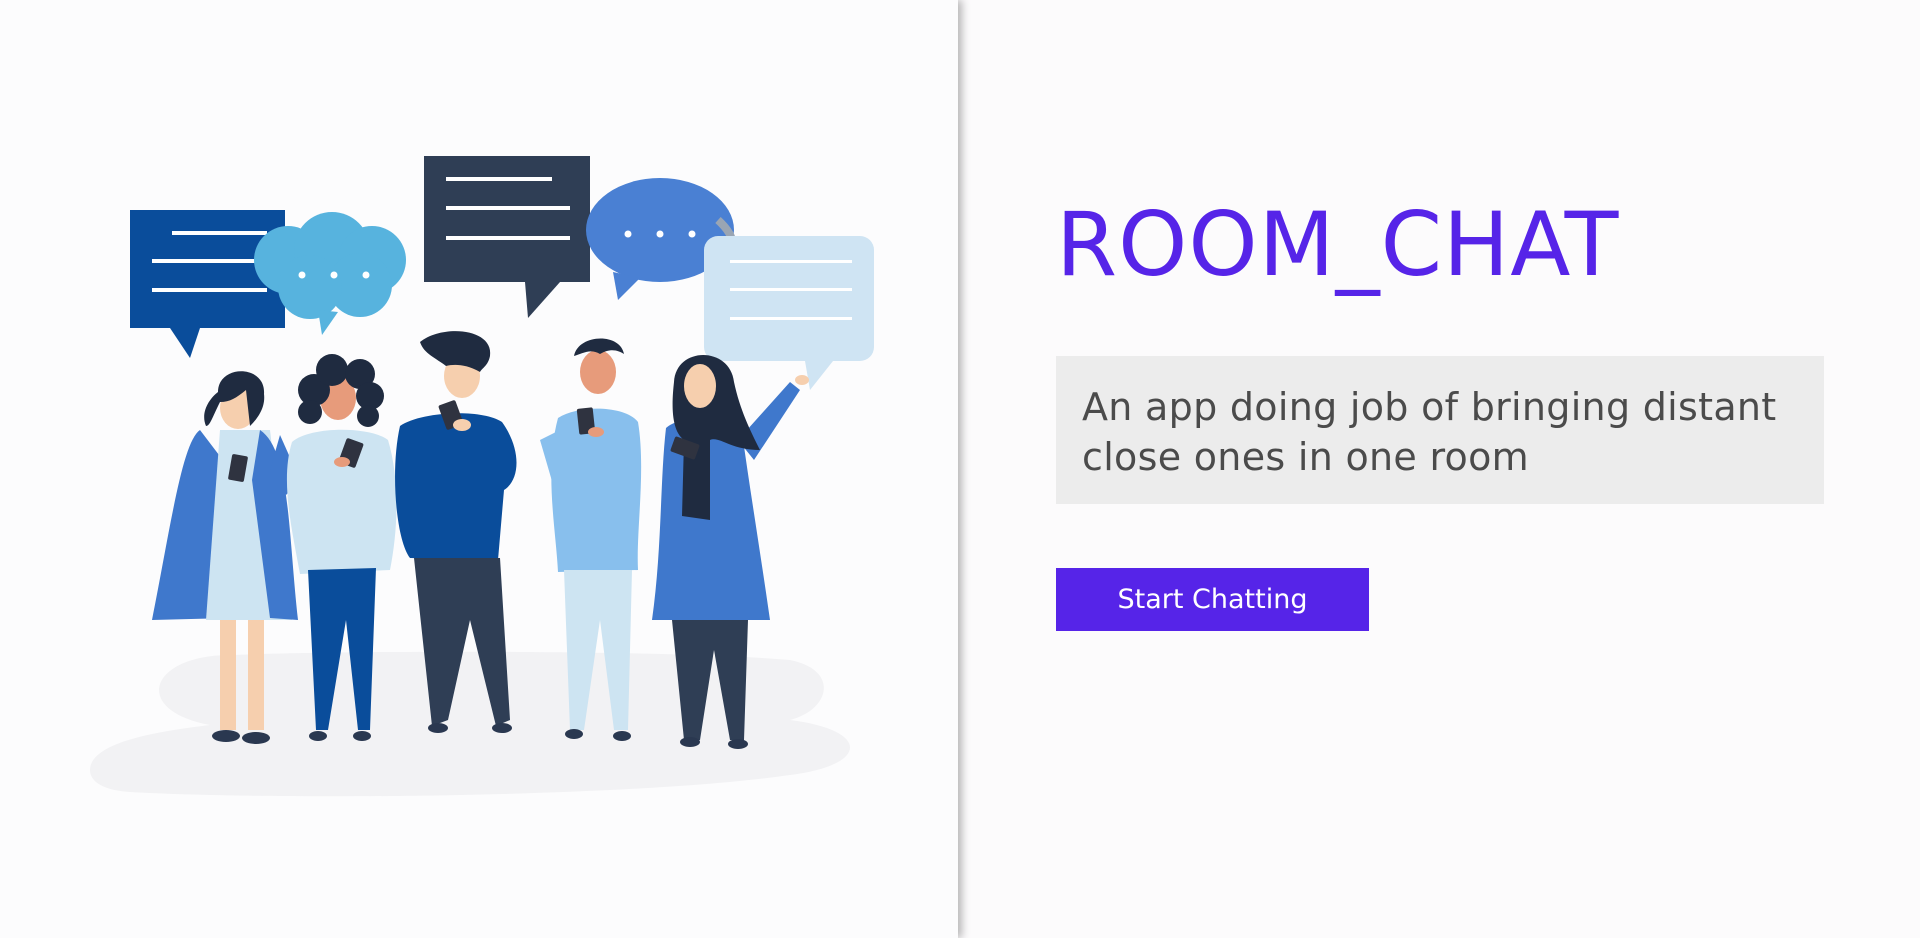 Image resolution: width=1920 pixels, height=938 pixels. Describe the element at coordinates (1338, 244) in the screenshot. I see `app-title: ROOM_CHAT` at that location.